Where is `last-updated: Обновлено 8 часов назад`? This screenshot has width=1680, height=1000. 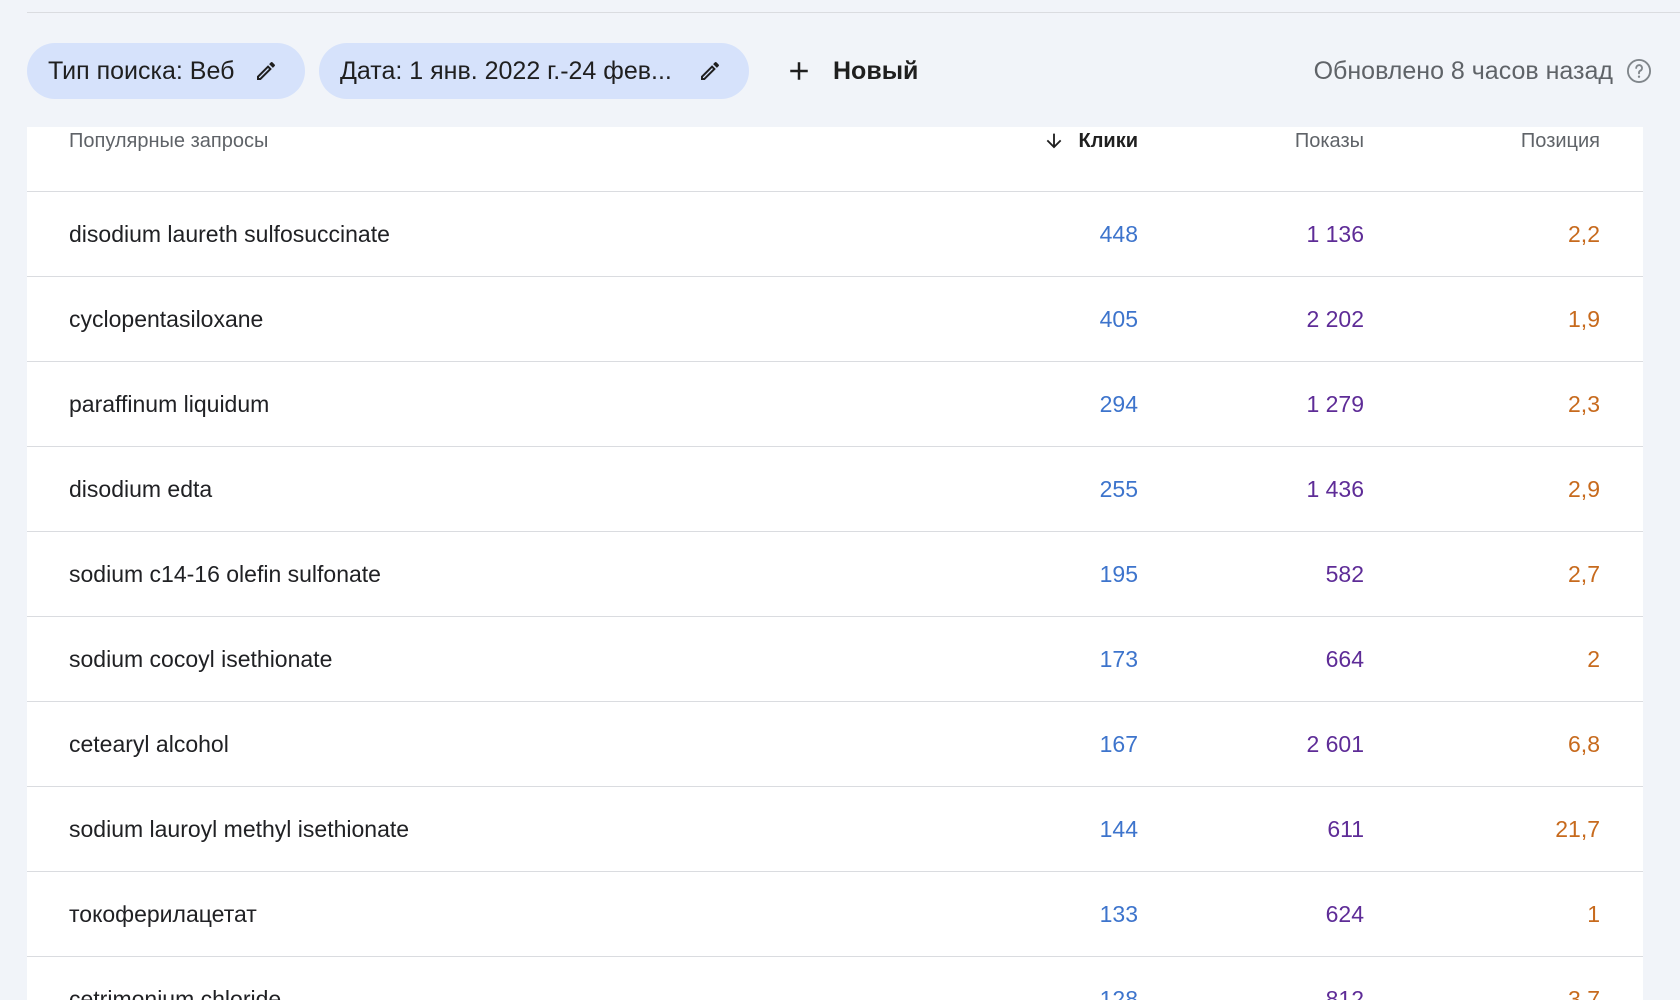 last-updated: Обновлено 8 часов назад is located at coordinates (1483, 71).